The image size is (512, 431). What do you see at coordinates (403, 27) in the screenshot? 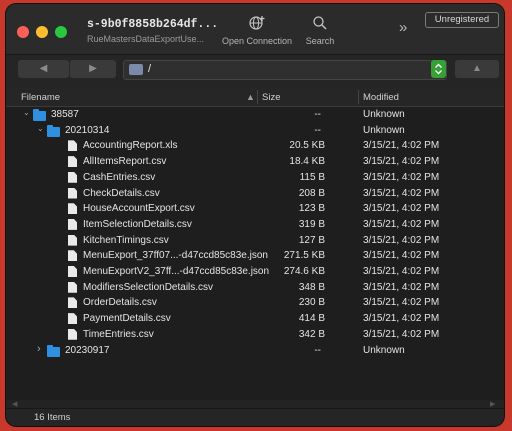
I see `toolbar-overflow-button: »` at bounding box center [403, 27].